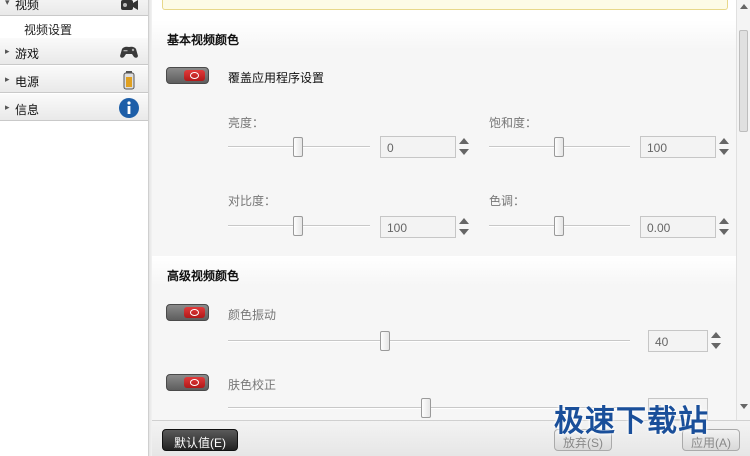 The image size is (750, 456). What do you see at coordinates (678, 341) in the screenshot?
I see `vibrance-value: 40` at bounding box center [678, 341].